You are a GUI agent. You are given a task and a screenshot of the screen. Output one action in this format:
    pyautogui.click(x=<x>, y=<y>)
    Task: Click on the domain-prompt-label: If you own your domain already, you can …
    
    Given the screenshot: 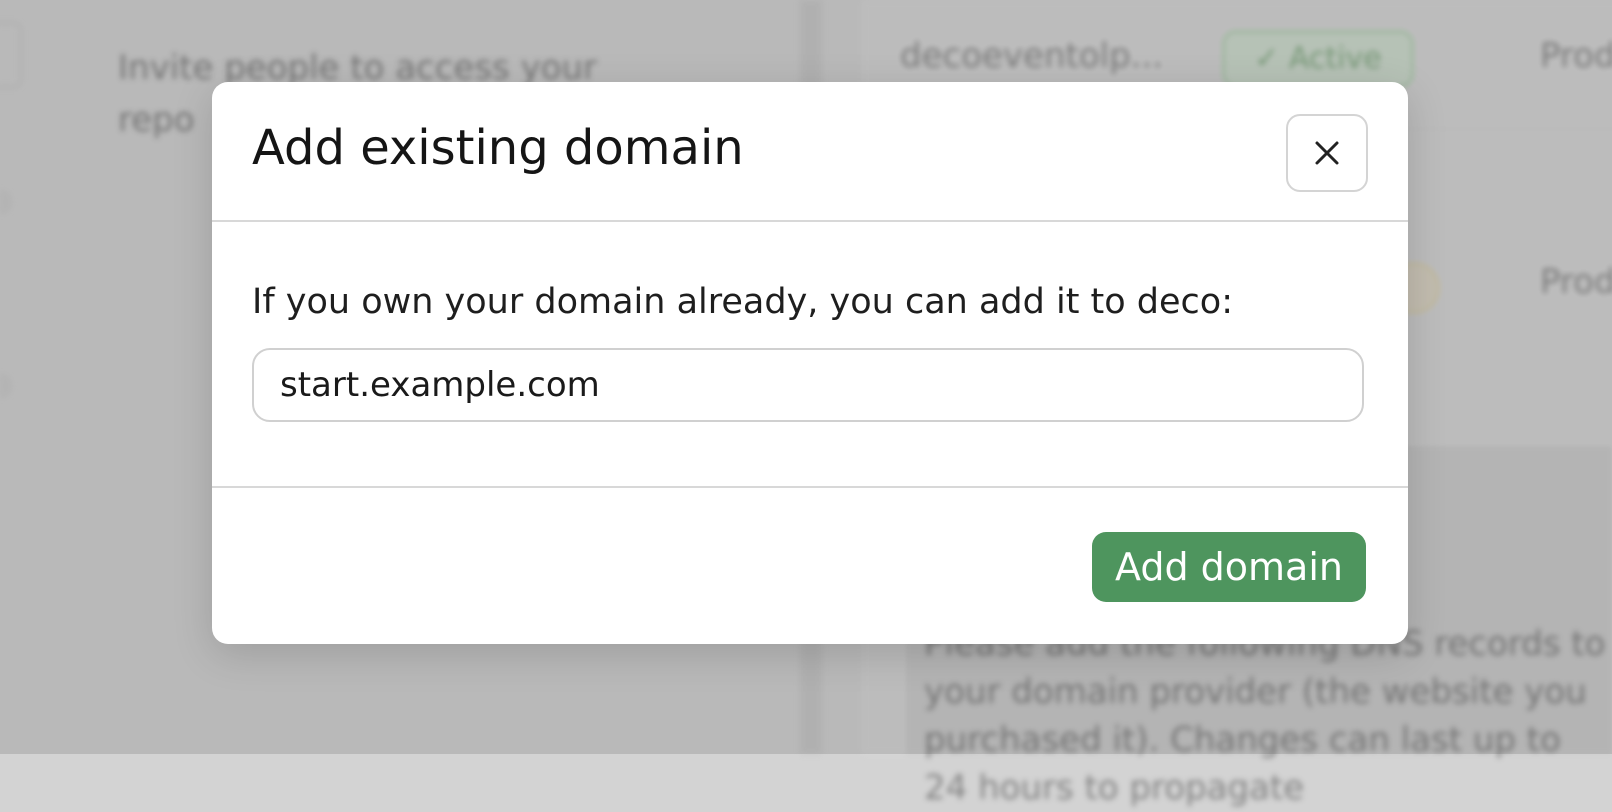 What is the action you would take?
    pyautogui.click(x=743, y=302)
    